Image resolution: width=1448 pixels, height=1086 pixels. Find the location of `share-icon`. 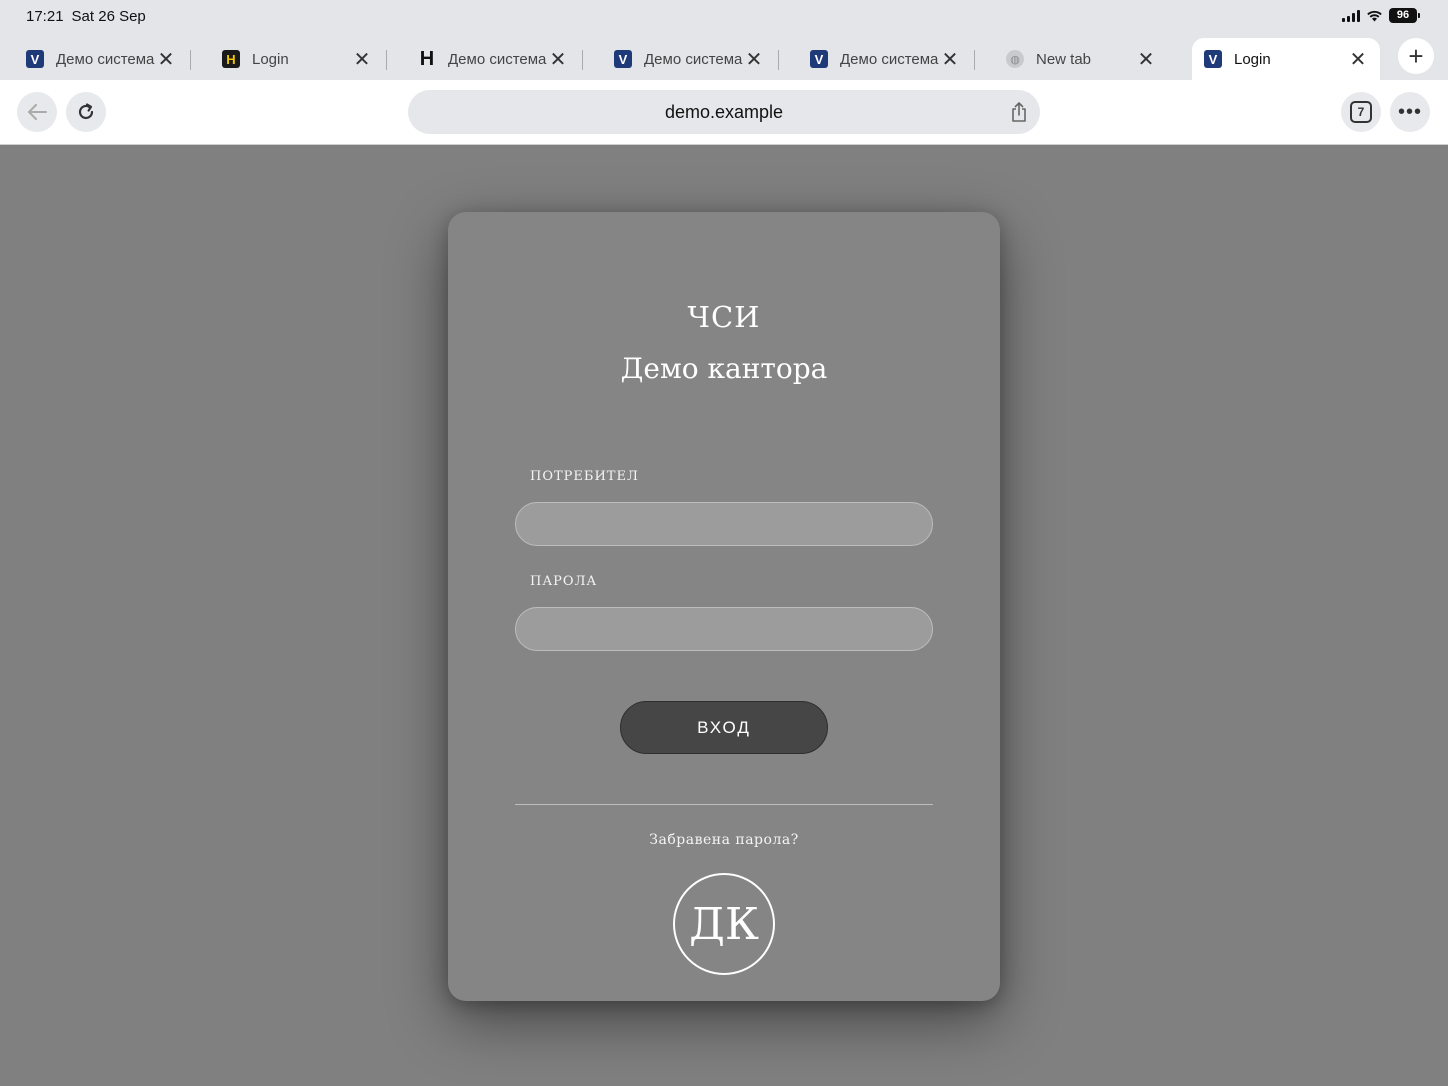

share-icon is located at coordinates (1019, 112).